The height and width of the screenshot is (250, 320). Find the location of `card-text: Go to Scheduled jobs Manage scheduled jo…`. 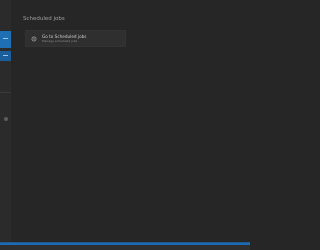

card-text: Go to Scheduled jobs Manage scheduled jo… is located at coordinates (64, 38).